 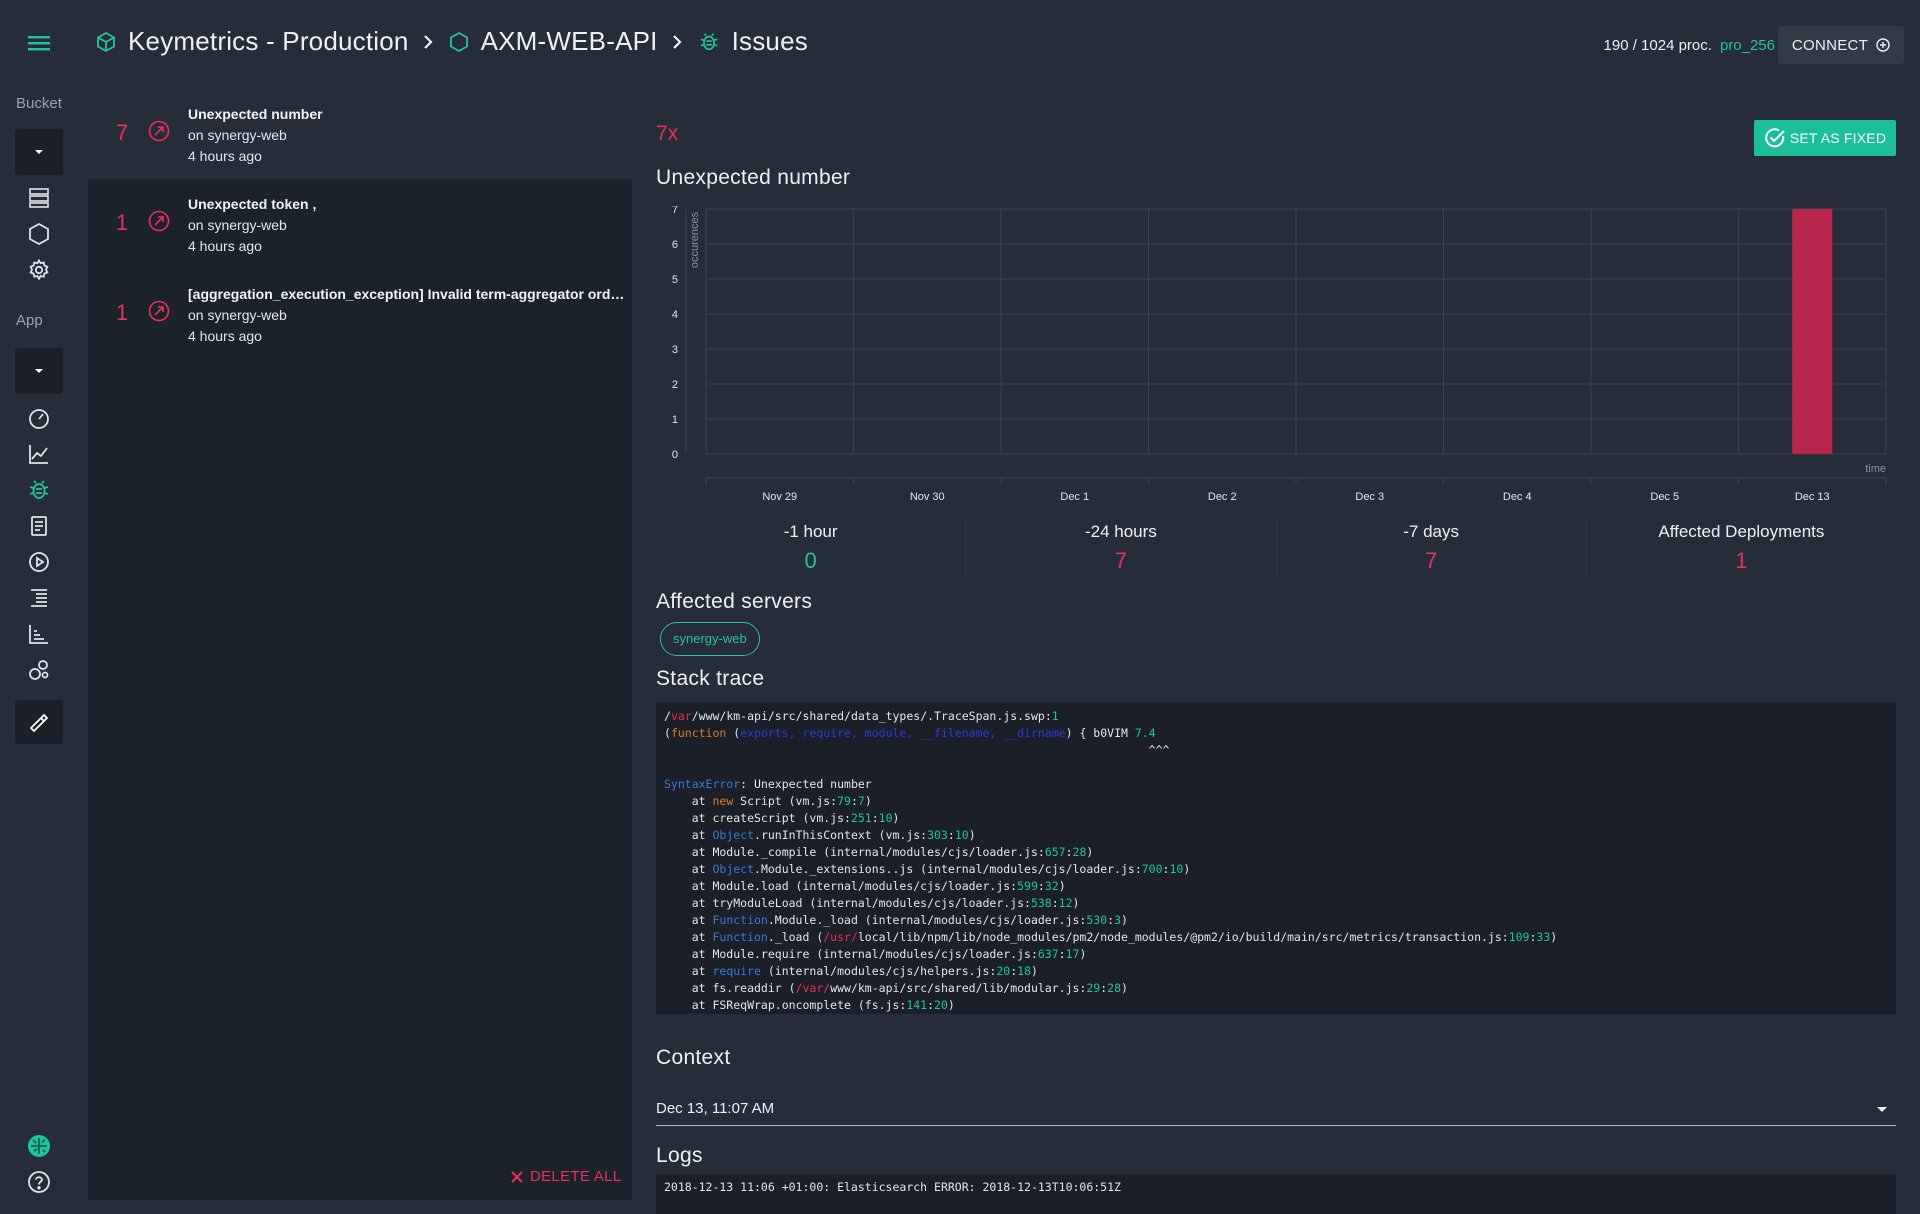 I want to click on set-as-fixed-label: SET AS FIXED, so click(x=1838, y=138).